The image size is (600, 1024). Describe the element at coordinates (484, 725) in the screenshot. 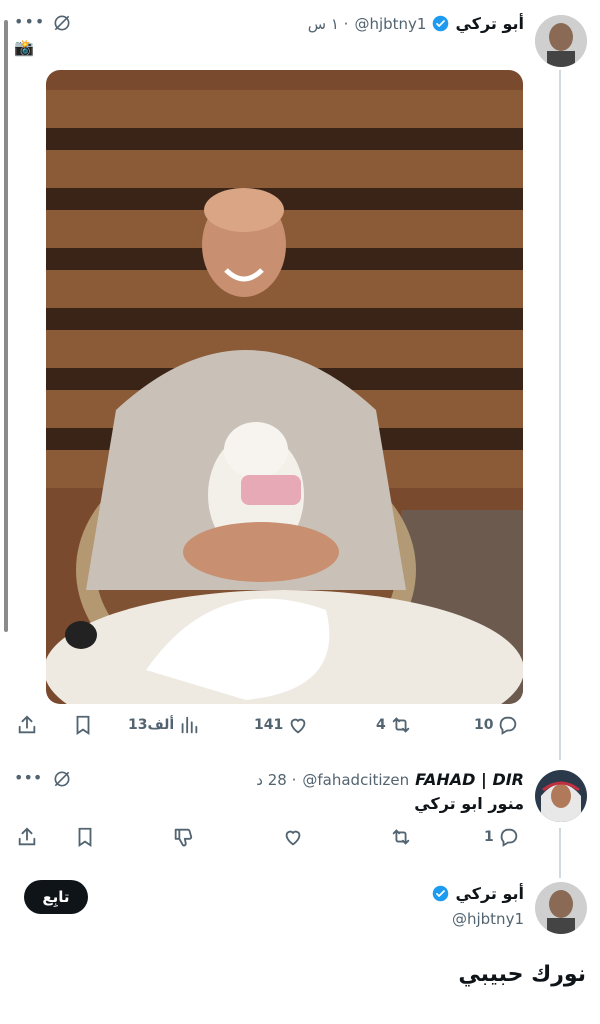

I see `reply-count: 10` at that location.